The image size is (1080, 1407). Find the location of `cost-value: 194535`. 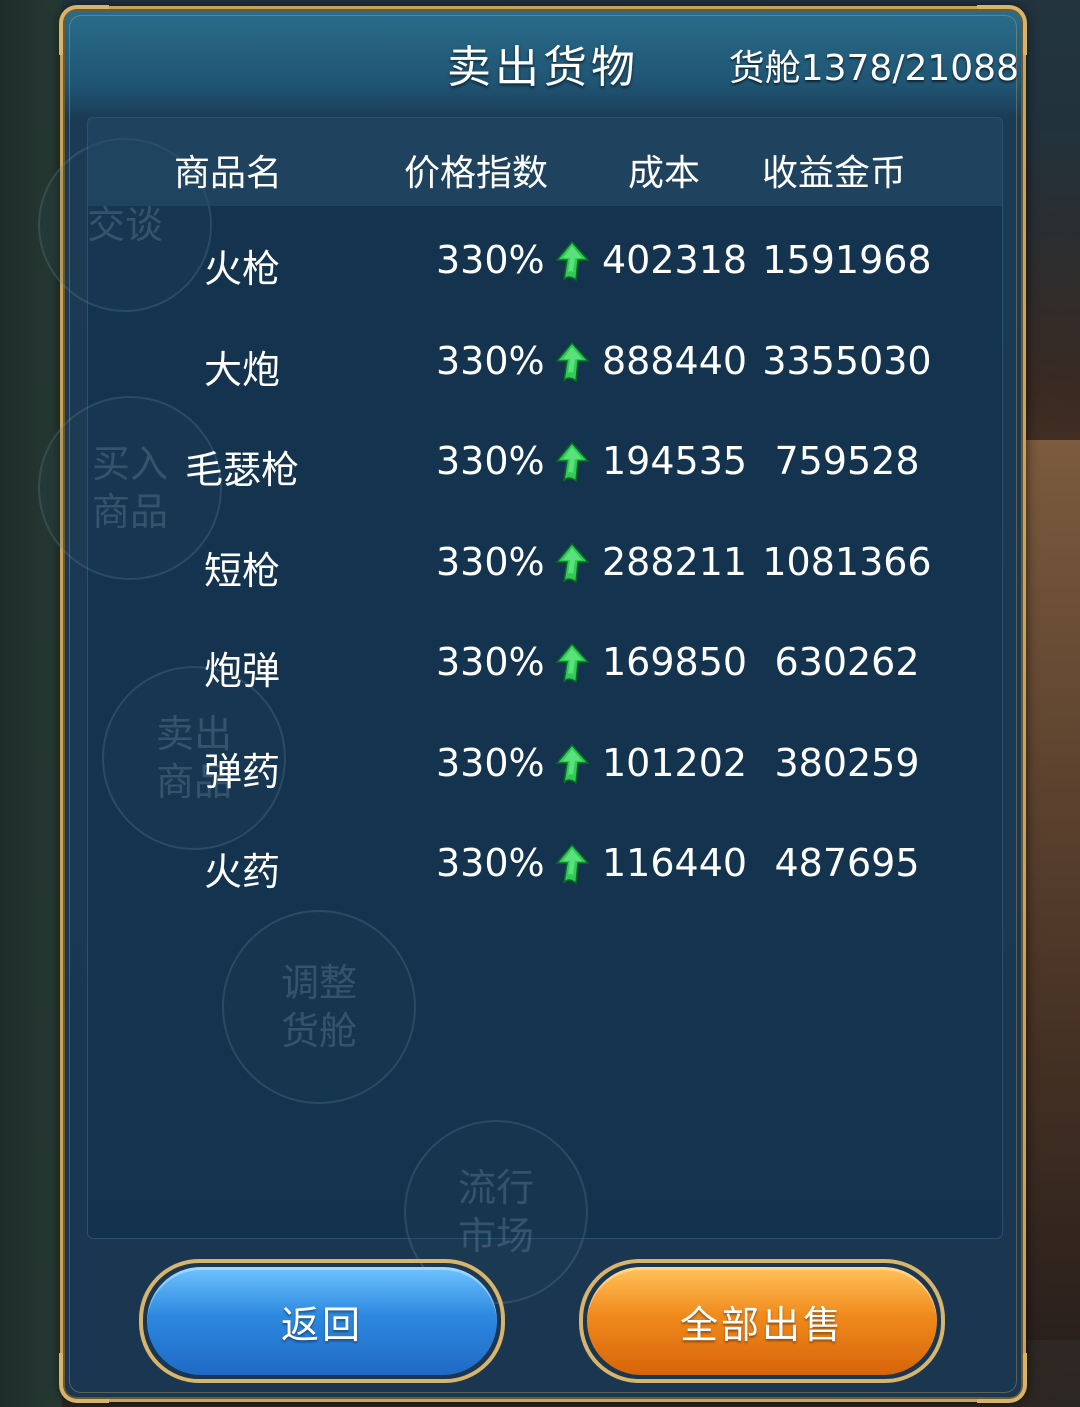

cost-value: 194535 is located at coordinates (675, 461).